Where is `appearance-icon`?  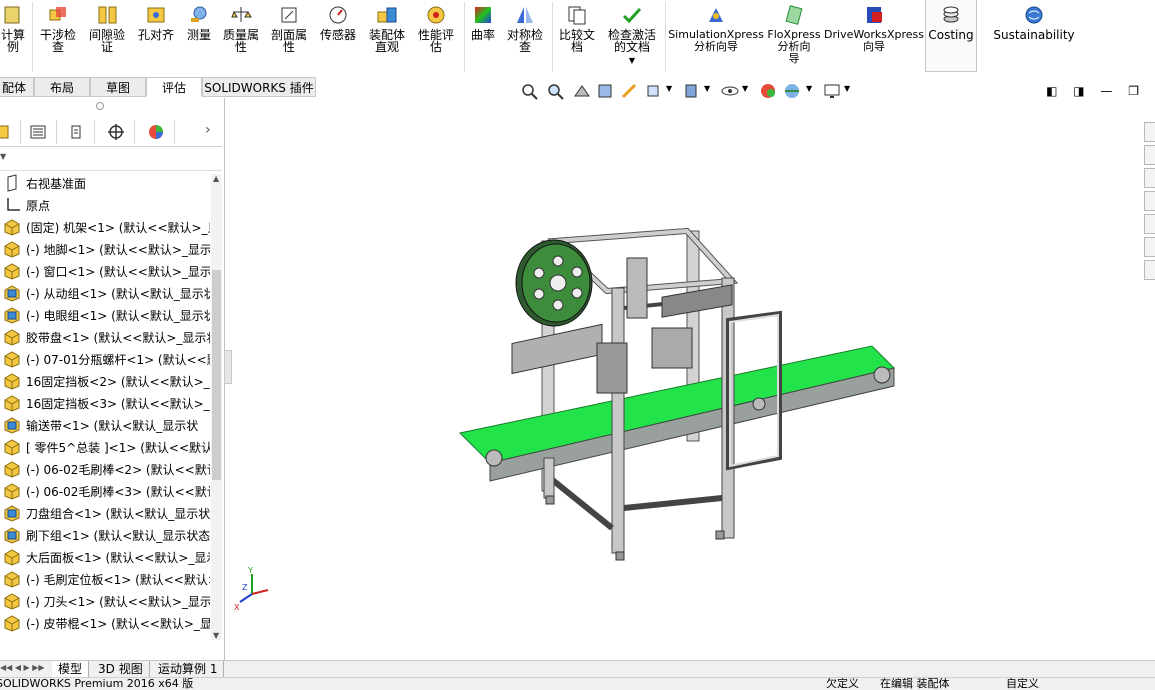 appearance-icon is located at coordinates (156, 132).